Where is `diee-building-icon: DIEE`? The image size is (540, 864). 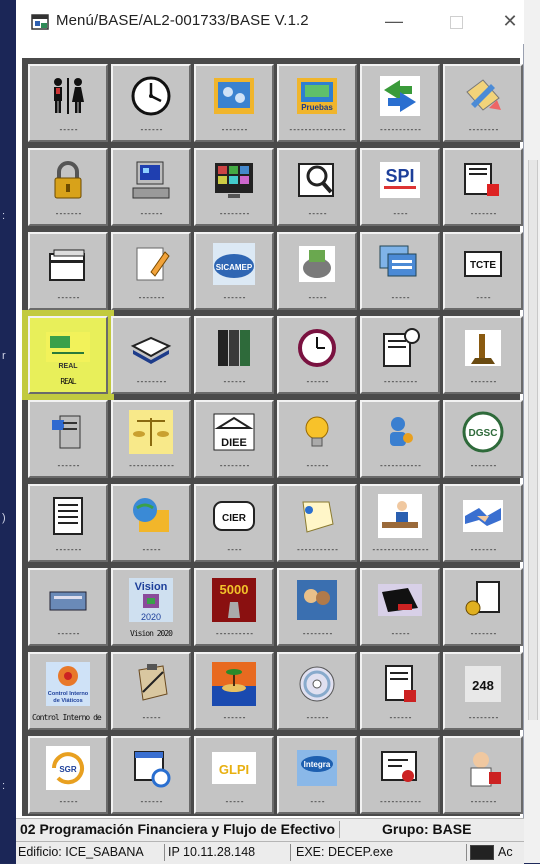
diee-building-icon: DIEE is located at coordinates (234, 432).